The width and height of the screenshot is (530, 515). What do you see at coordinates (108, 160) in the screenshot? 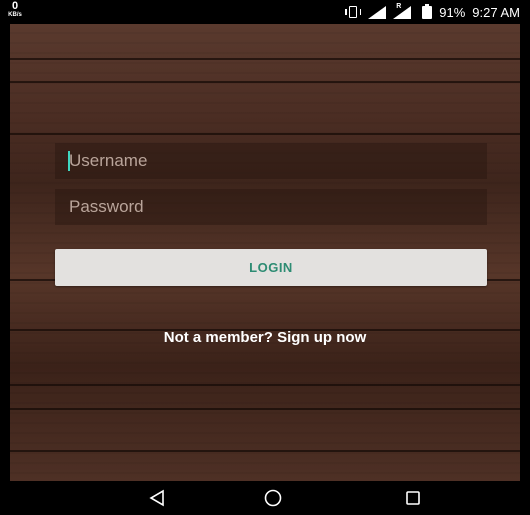
I see `username-placeholder: Username` at bounding box center [108, 160].